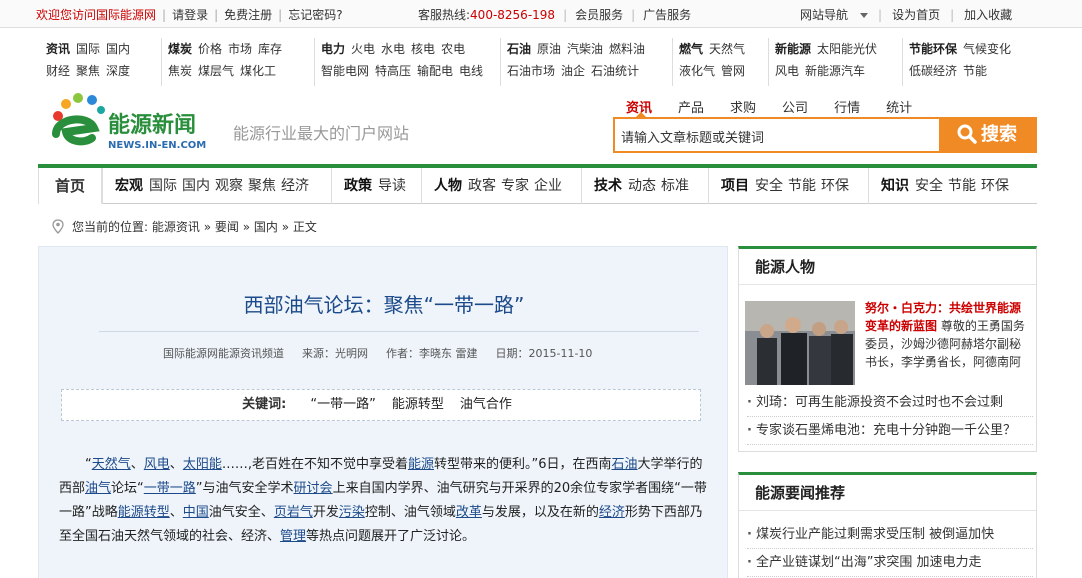 The width and height of the screenshot is (1082, 578). I want to click on ad-service-link: 广告服务, so click(667, 15).